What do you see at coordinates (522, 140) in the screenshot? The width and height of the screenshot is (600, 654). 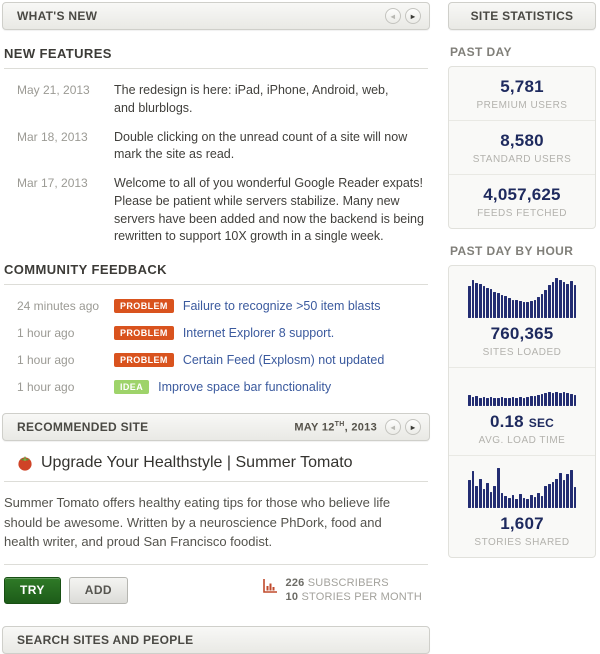 I see `stat-value: 8,580` at bounding box center [522, 140].